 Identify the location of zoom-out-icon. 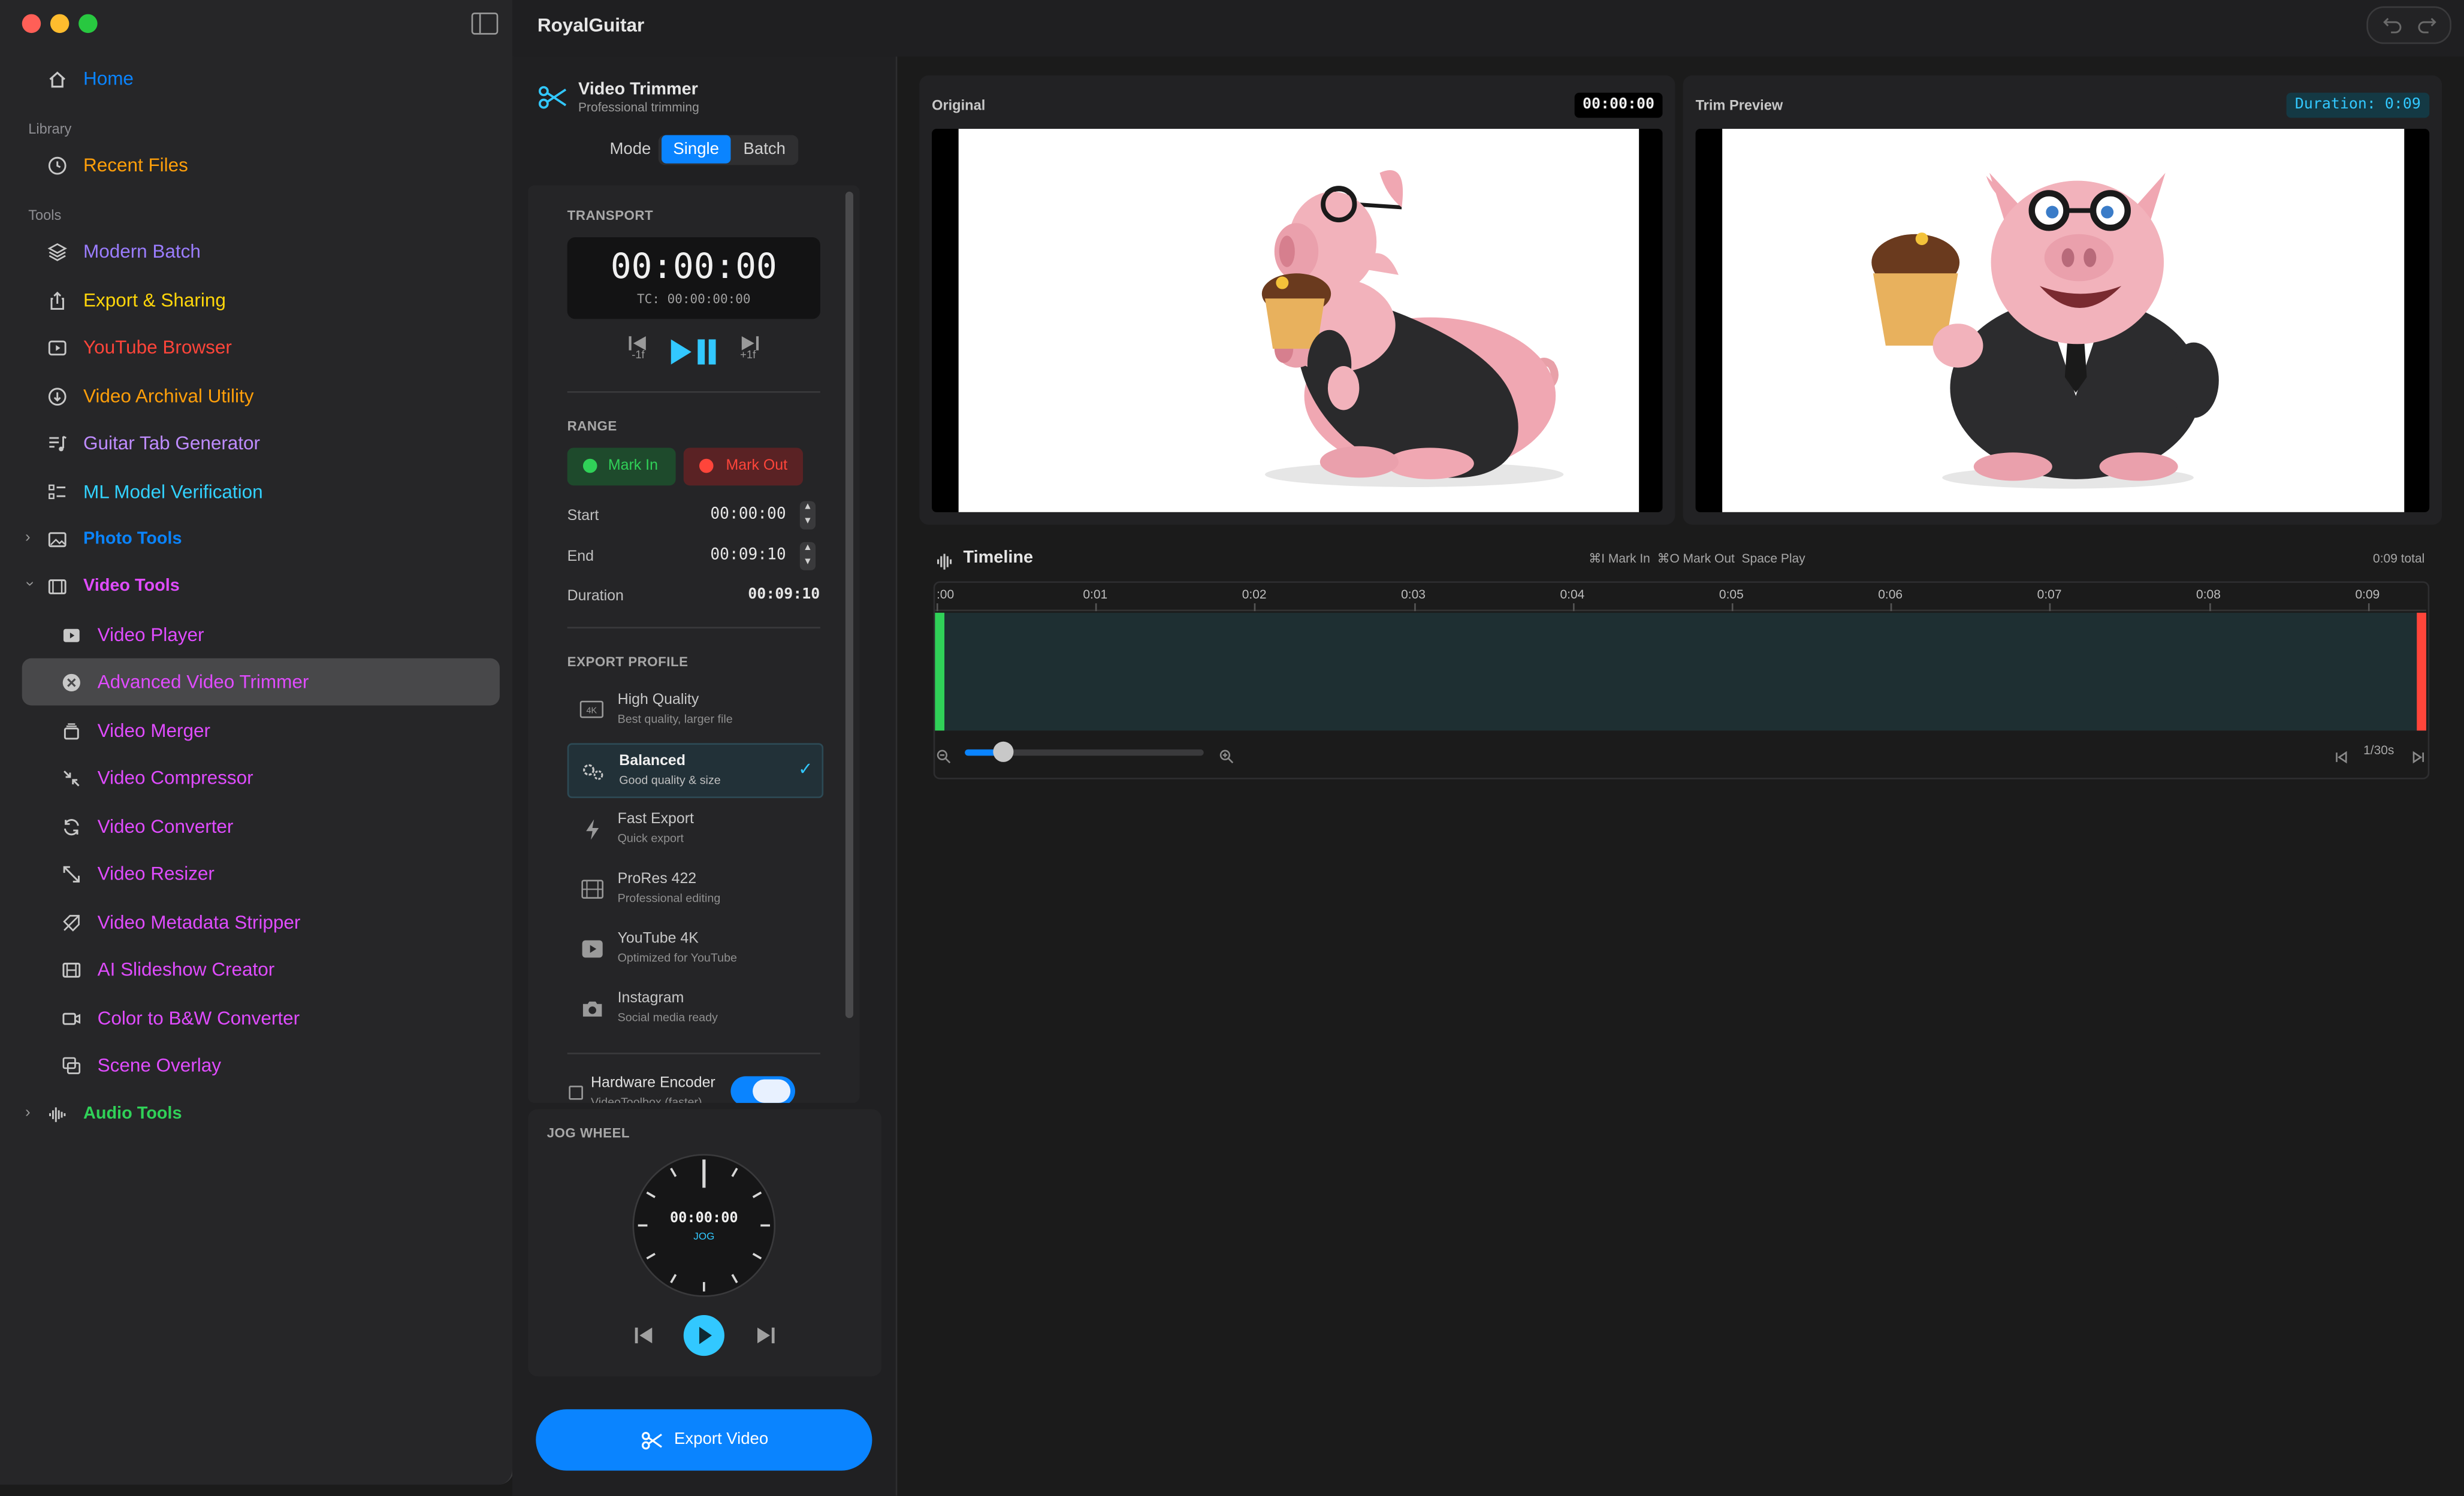
(944, 757).